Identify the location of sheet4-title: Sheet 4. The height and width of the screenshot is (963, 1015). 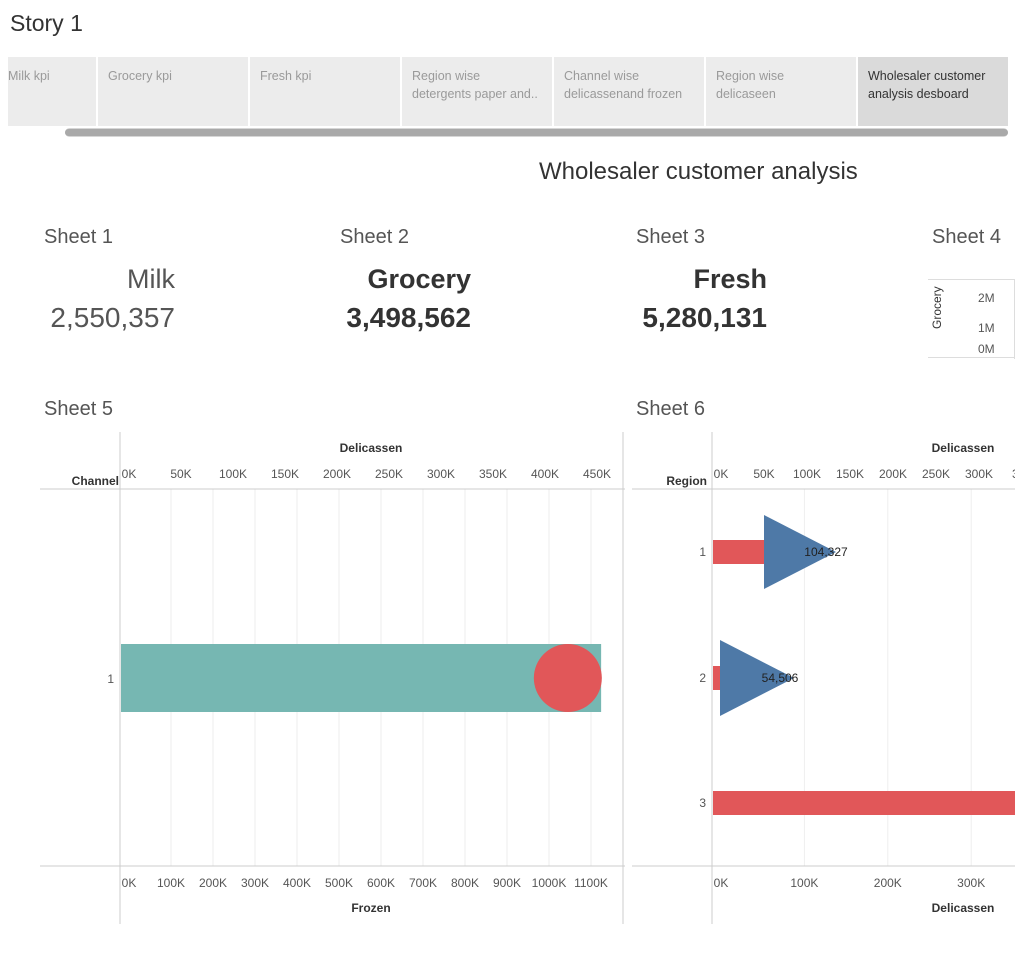
(966, 237).